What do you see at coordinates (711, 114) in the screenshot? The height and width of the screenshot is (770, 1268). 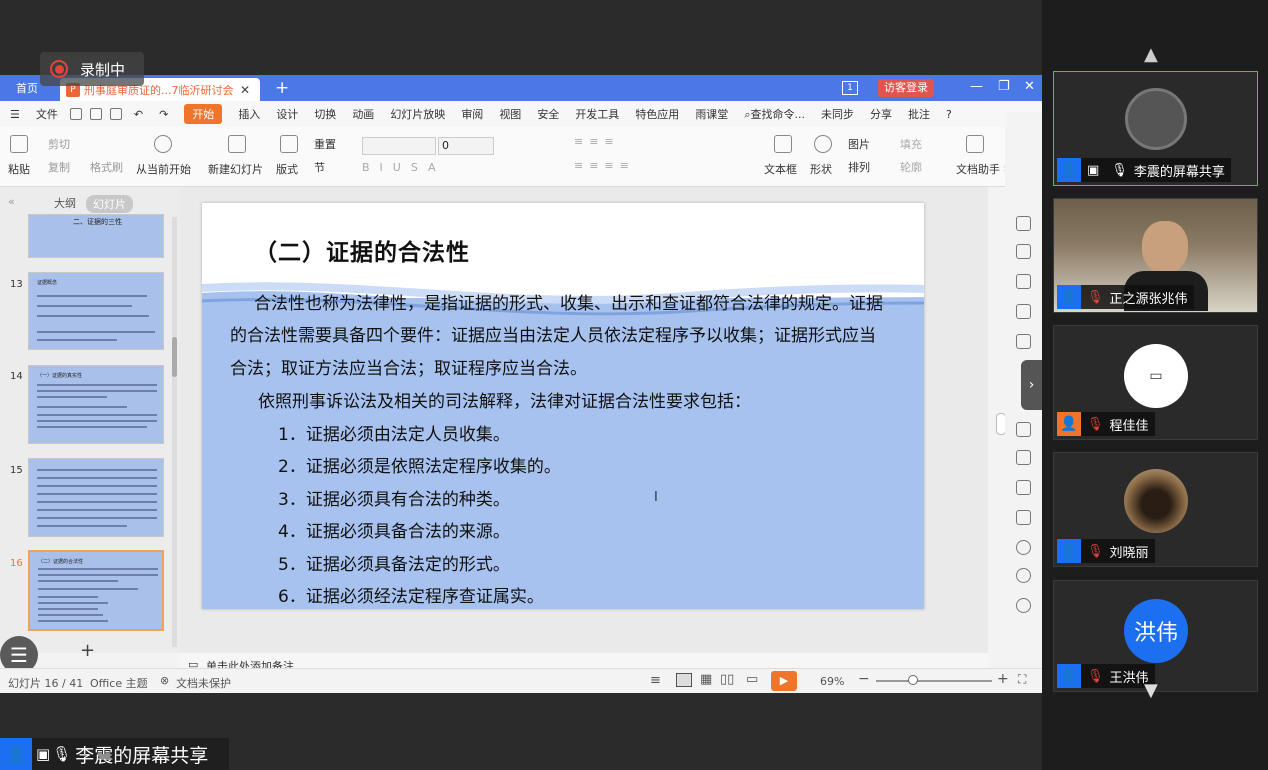 I see `menu-rainclass: 雨课堂` at bounding box center [711, 114].